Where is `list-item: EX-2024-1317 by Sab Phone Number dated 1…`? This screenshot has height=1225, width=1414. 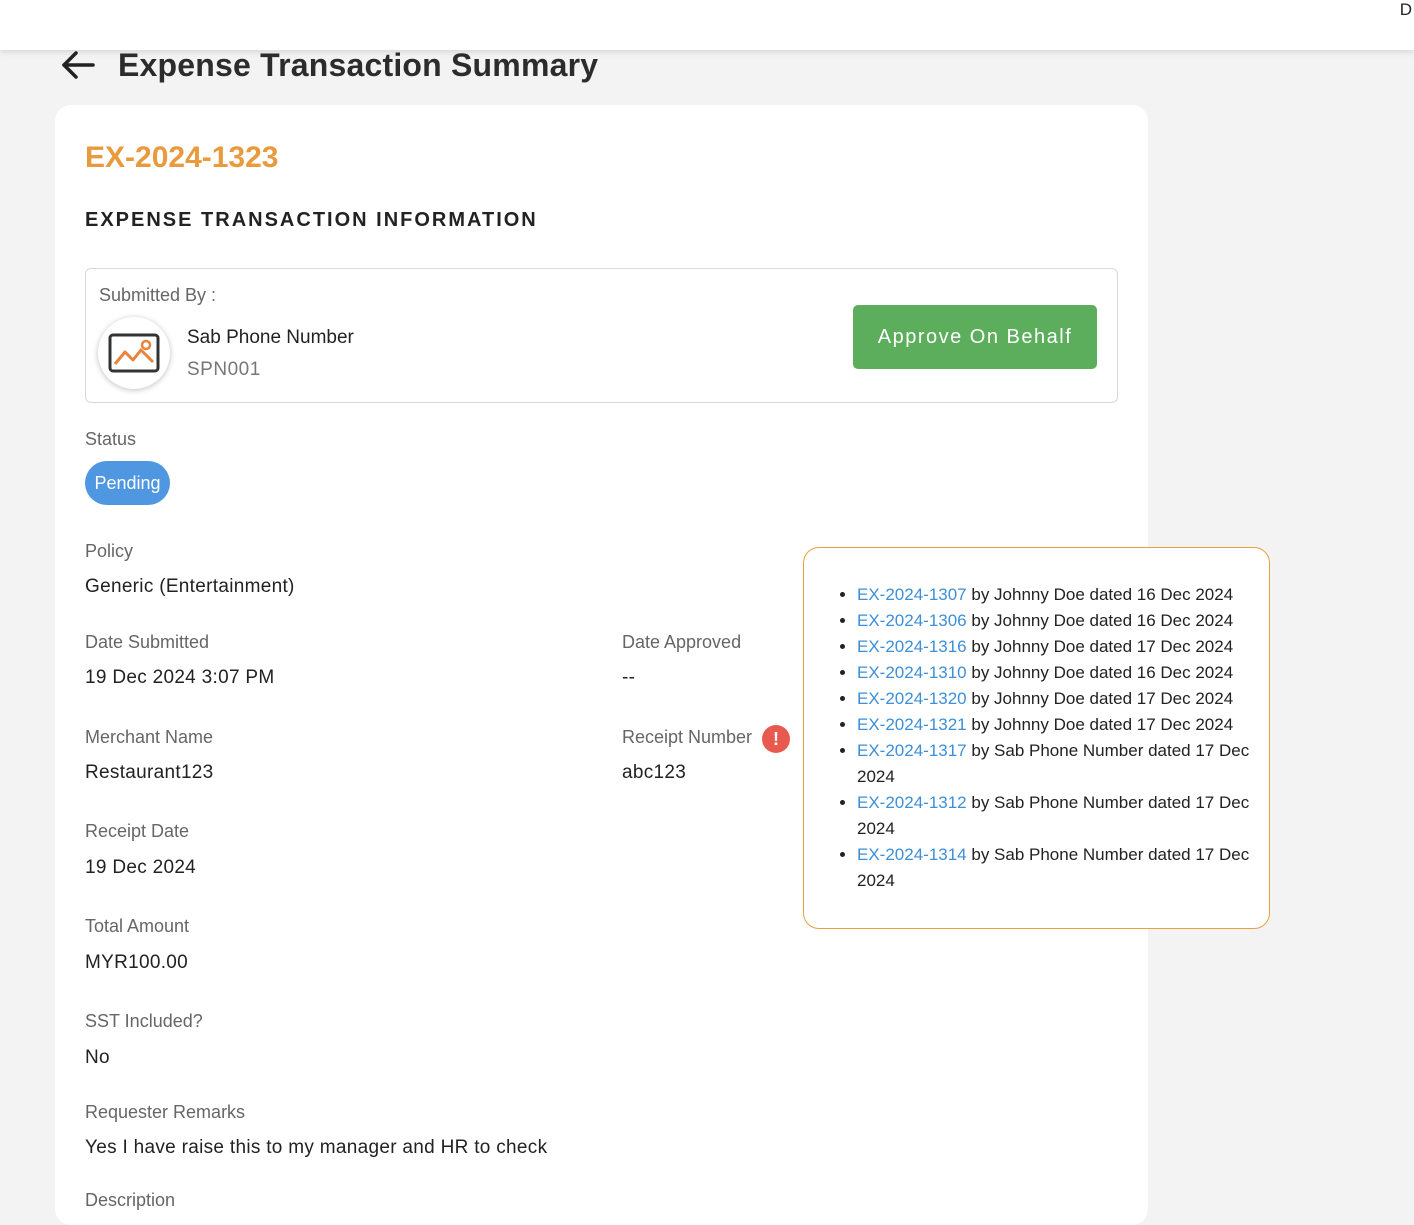 list-item: EX-2024-1317 by Sab Phone Number dated 1… is located at coordinates (1054, 764).